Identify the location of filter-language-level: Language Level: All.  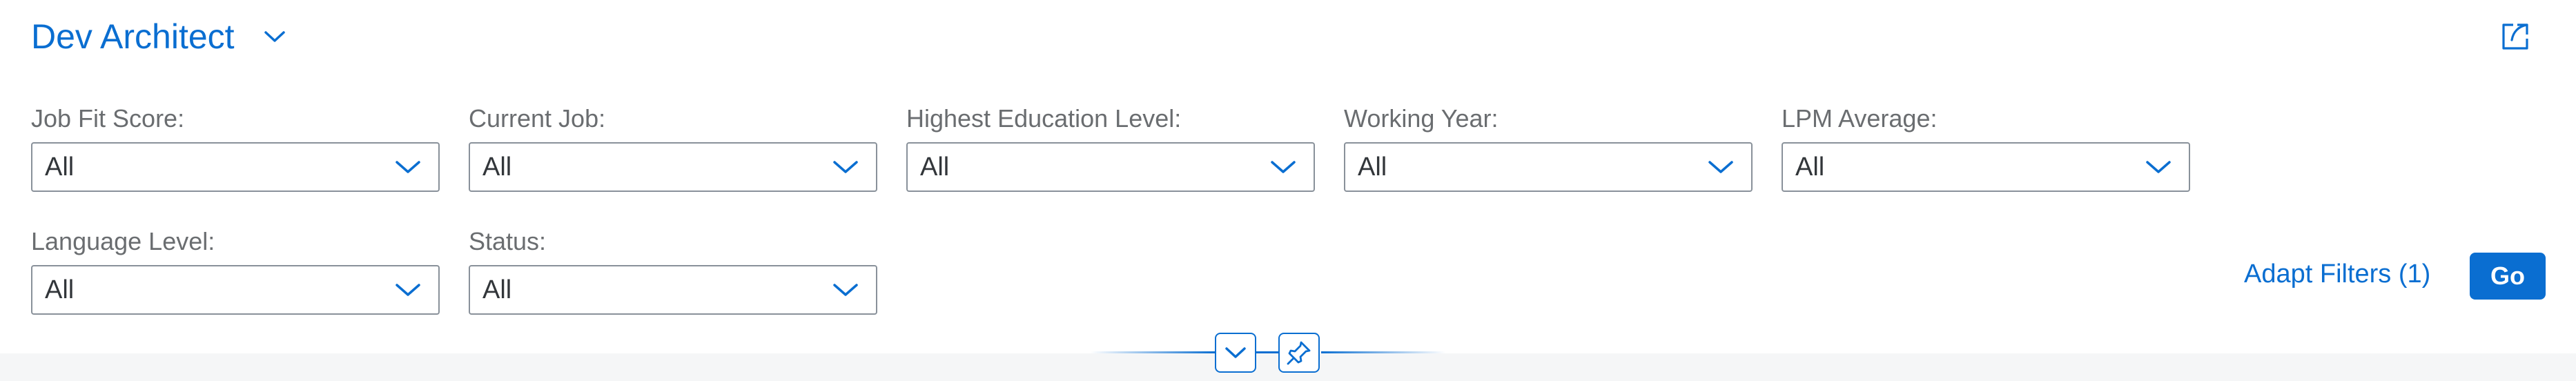
(235, 270).